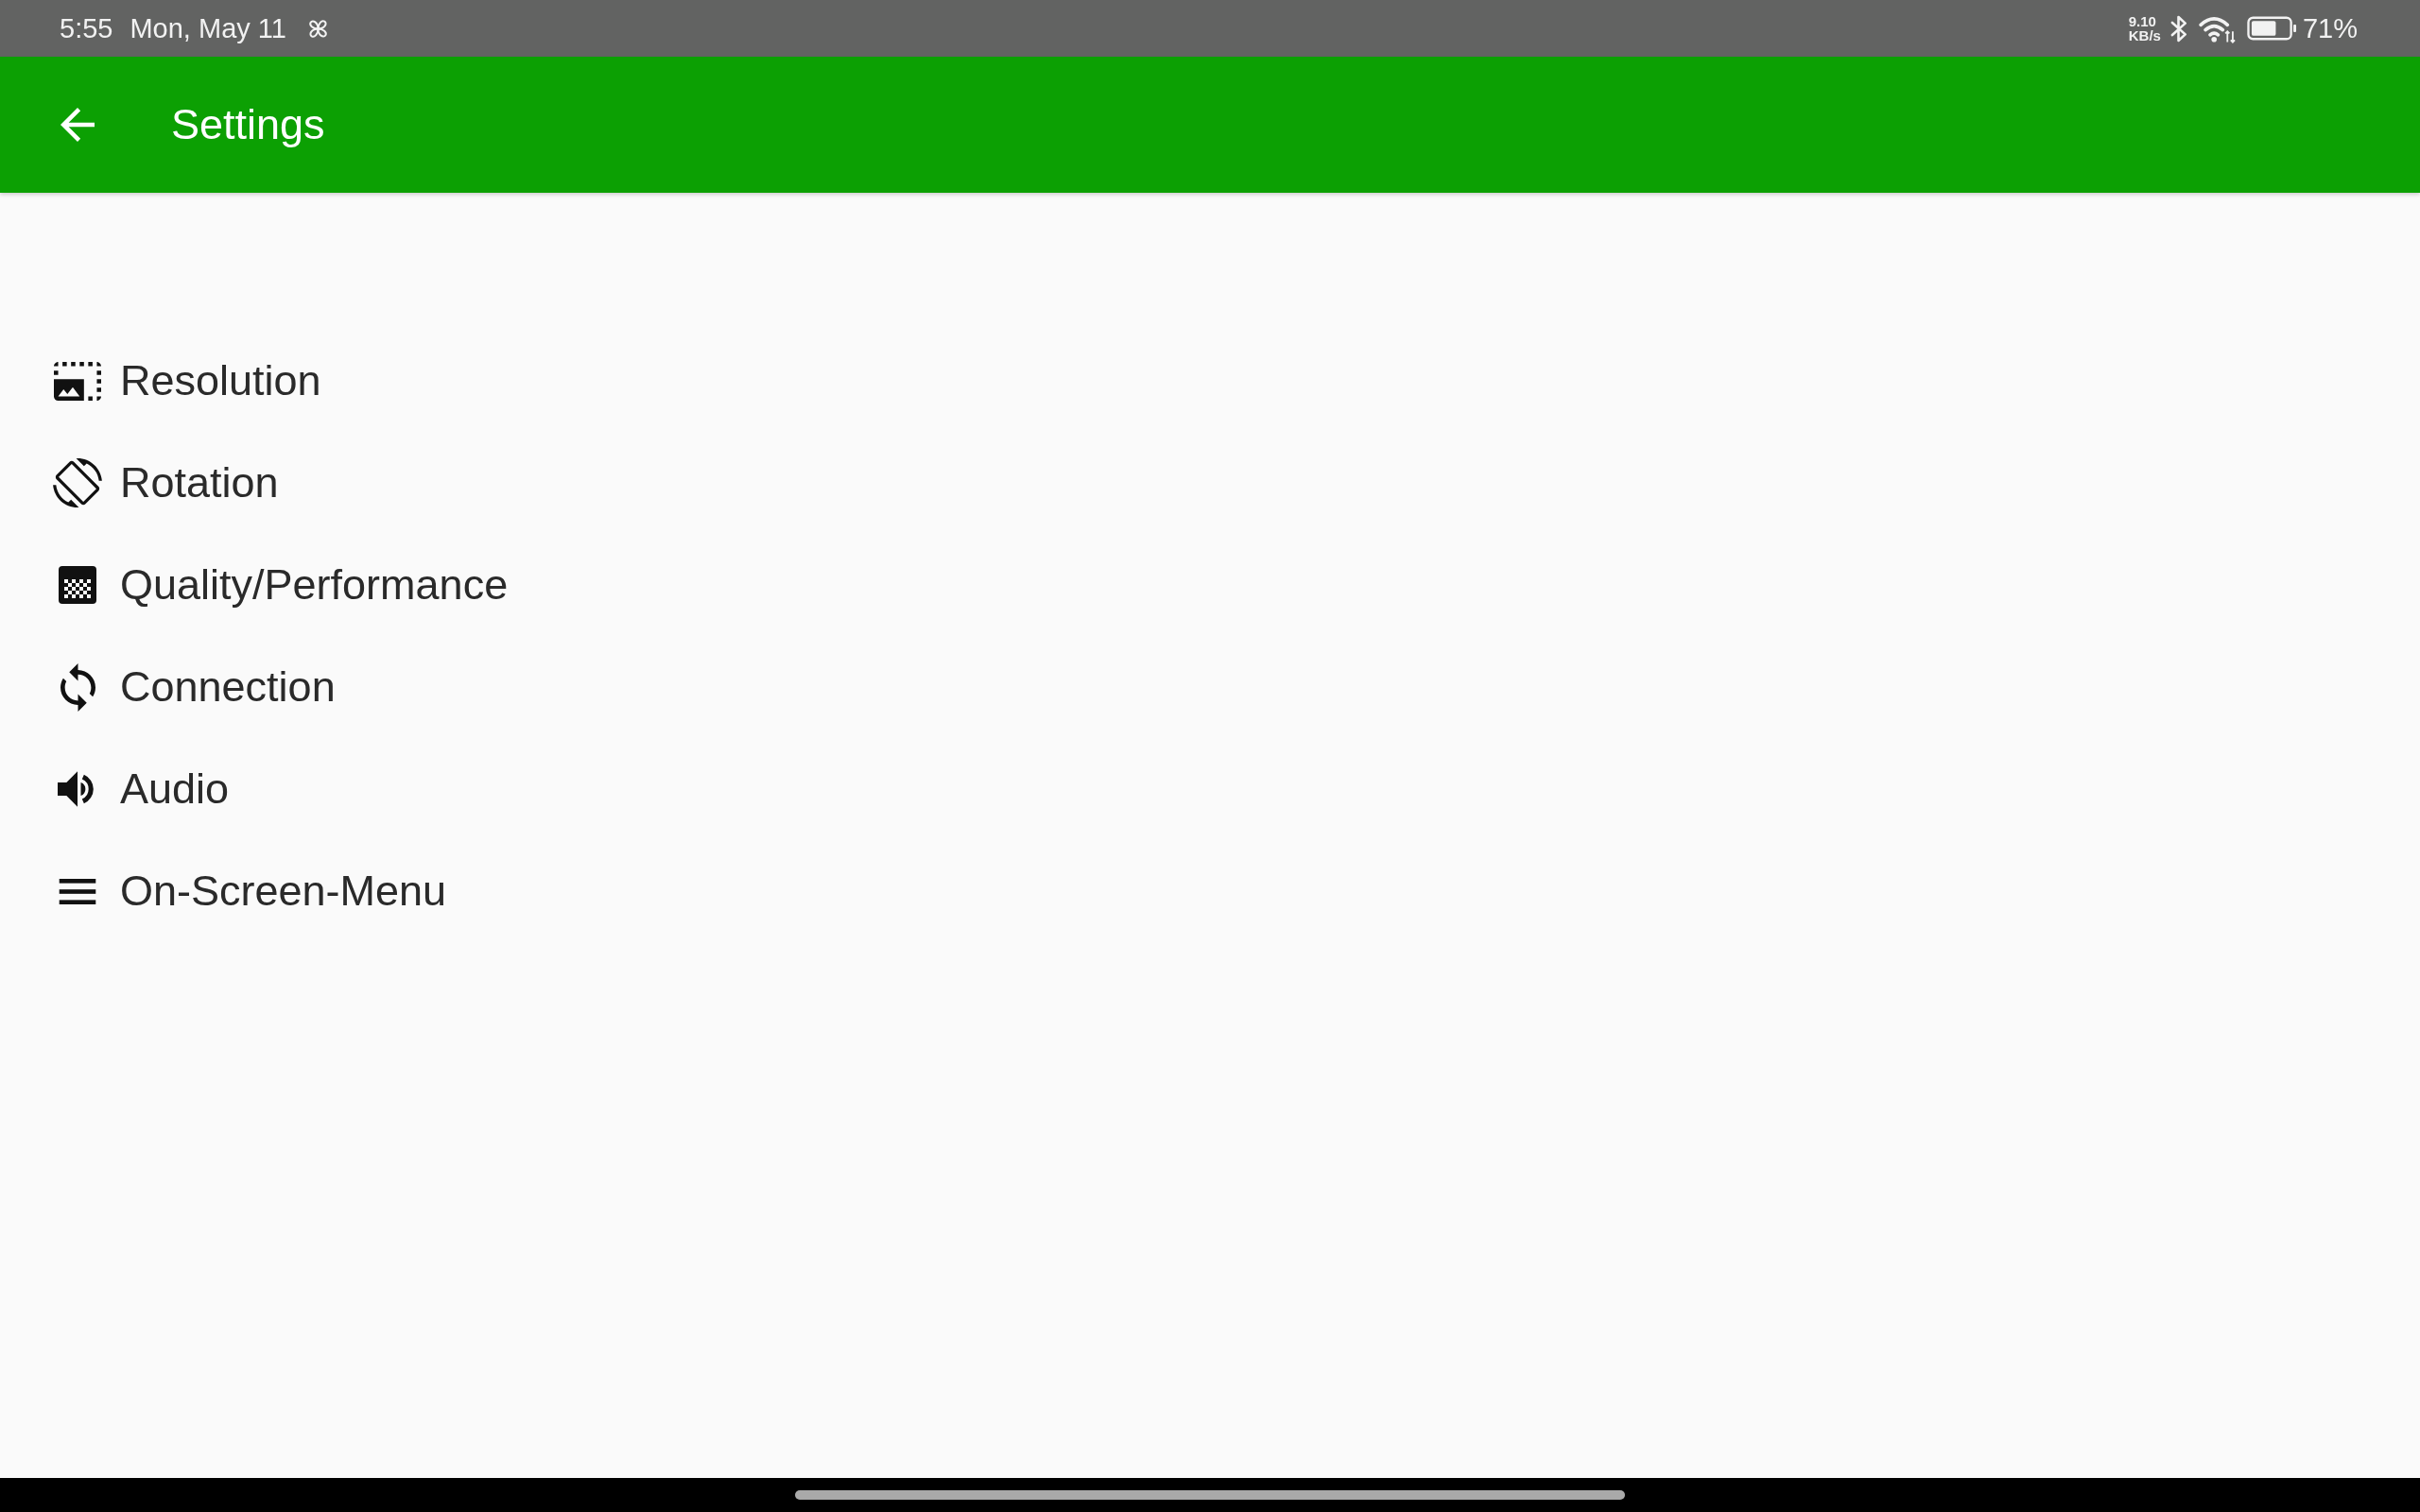 Image resolution: width=2420 pixels, height=1512 pixels. What do you see at coordinates (77, 687) in the screenshot?
I see `sync-icon` at bounding box center [77, 687].